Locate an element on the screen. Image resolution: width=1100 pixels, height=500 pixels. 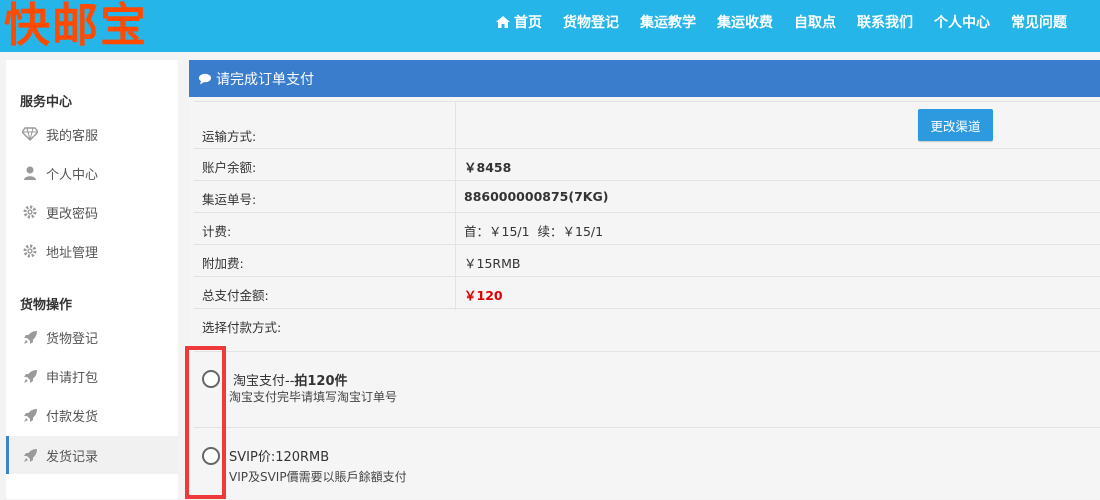
table-row: 计费: 首：￥15/1 续：￥15/1 is located at coordinates (647, 228).